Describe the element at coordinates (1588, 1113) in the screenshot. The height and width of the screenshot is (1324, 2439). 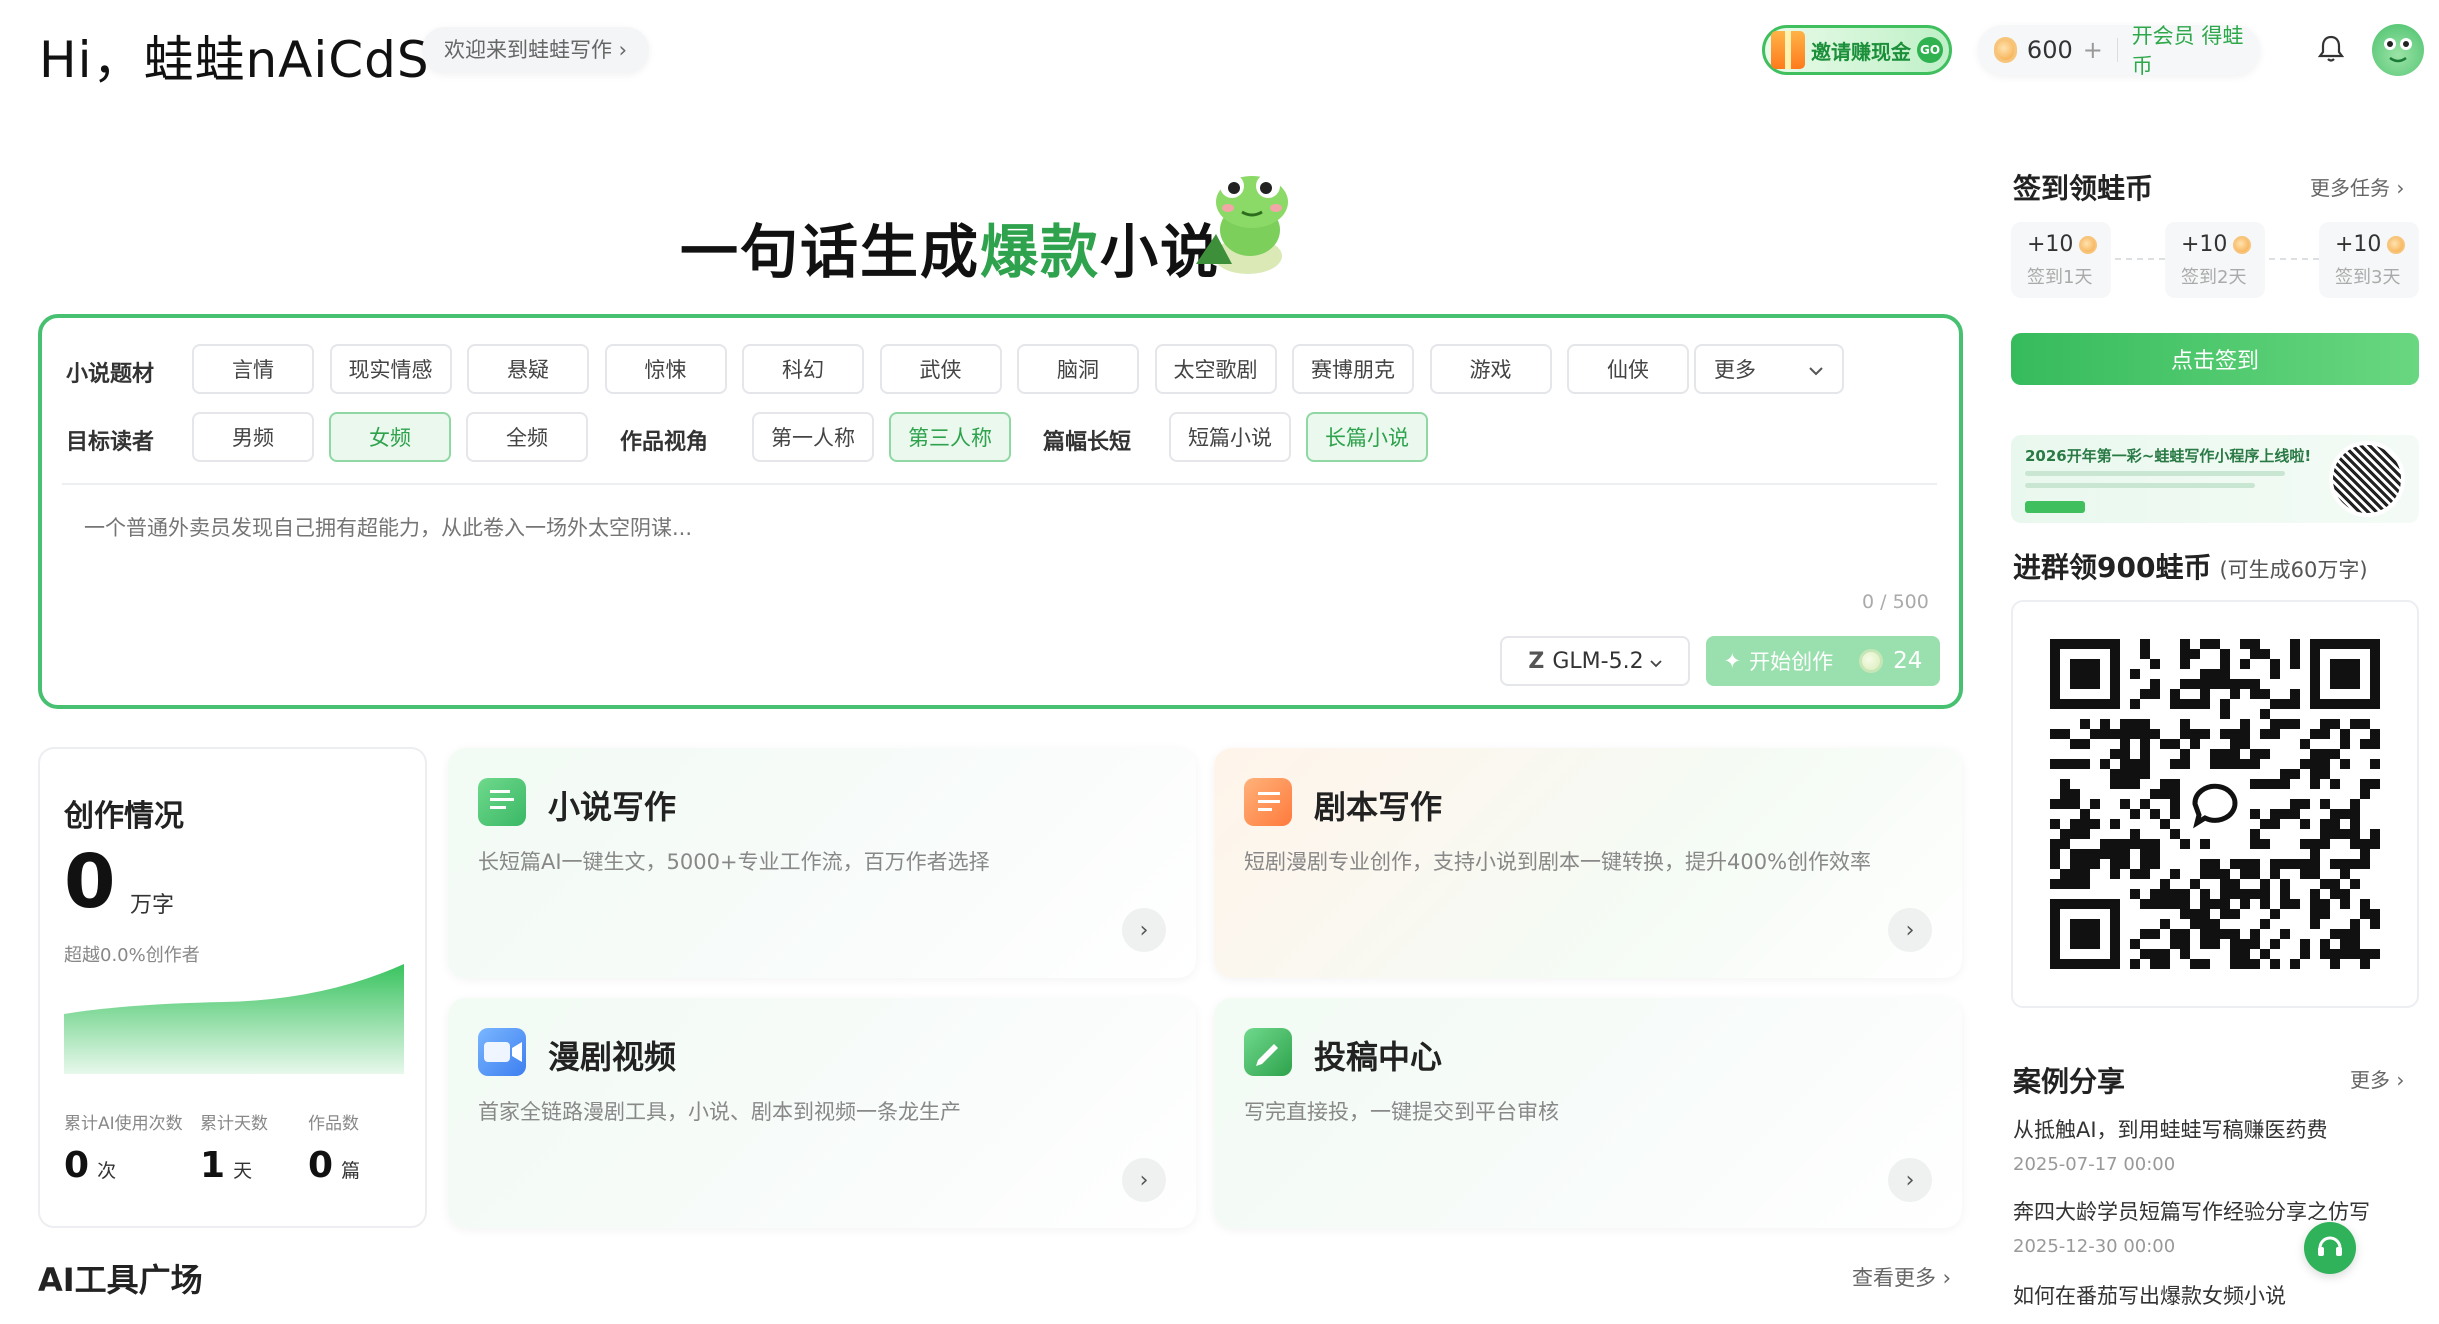
I see `submission-center-card: 投稿中心 写完直接投，一键提交到平台审核 ›` at that location.